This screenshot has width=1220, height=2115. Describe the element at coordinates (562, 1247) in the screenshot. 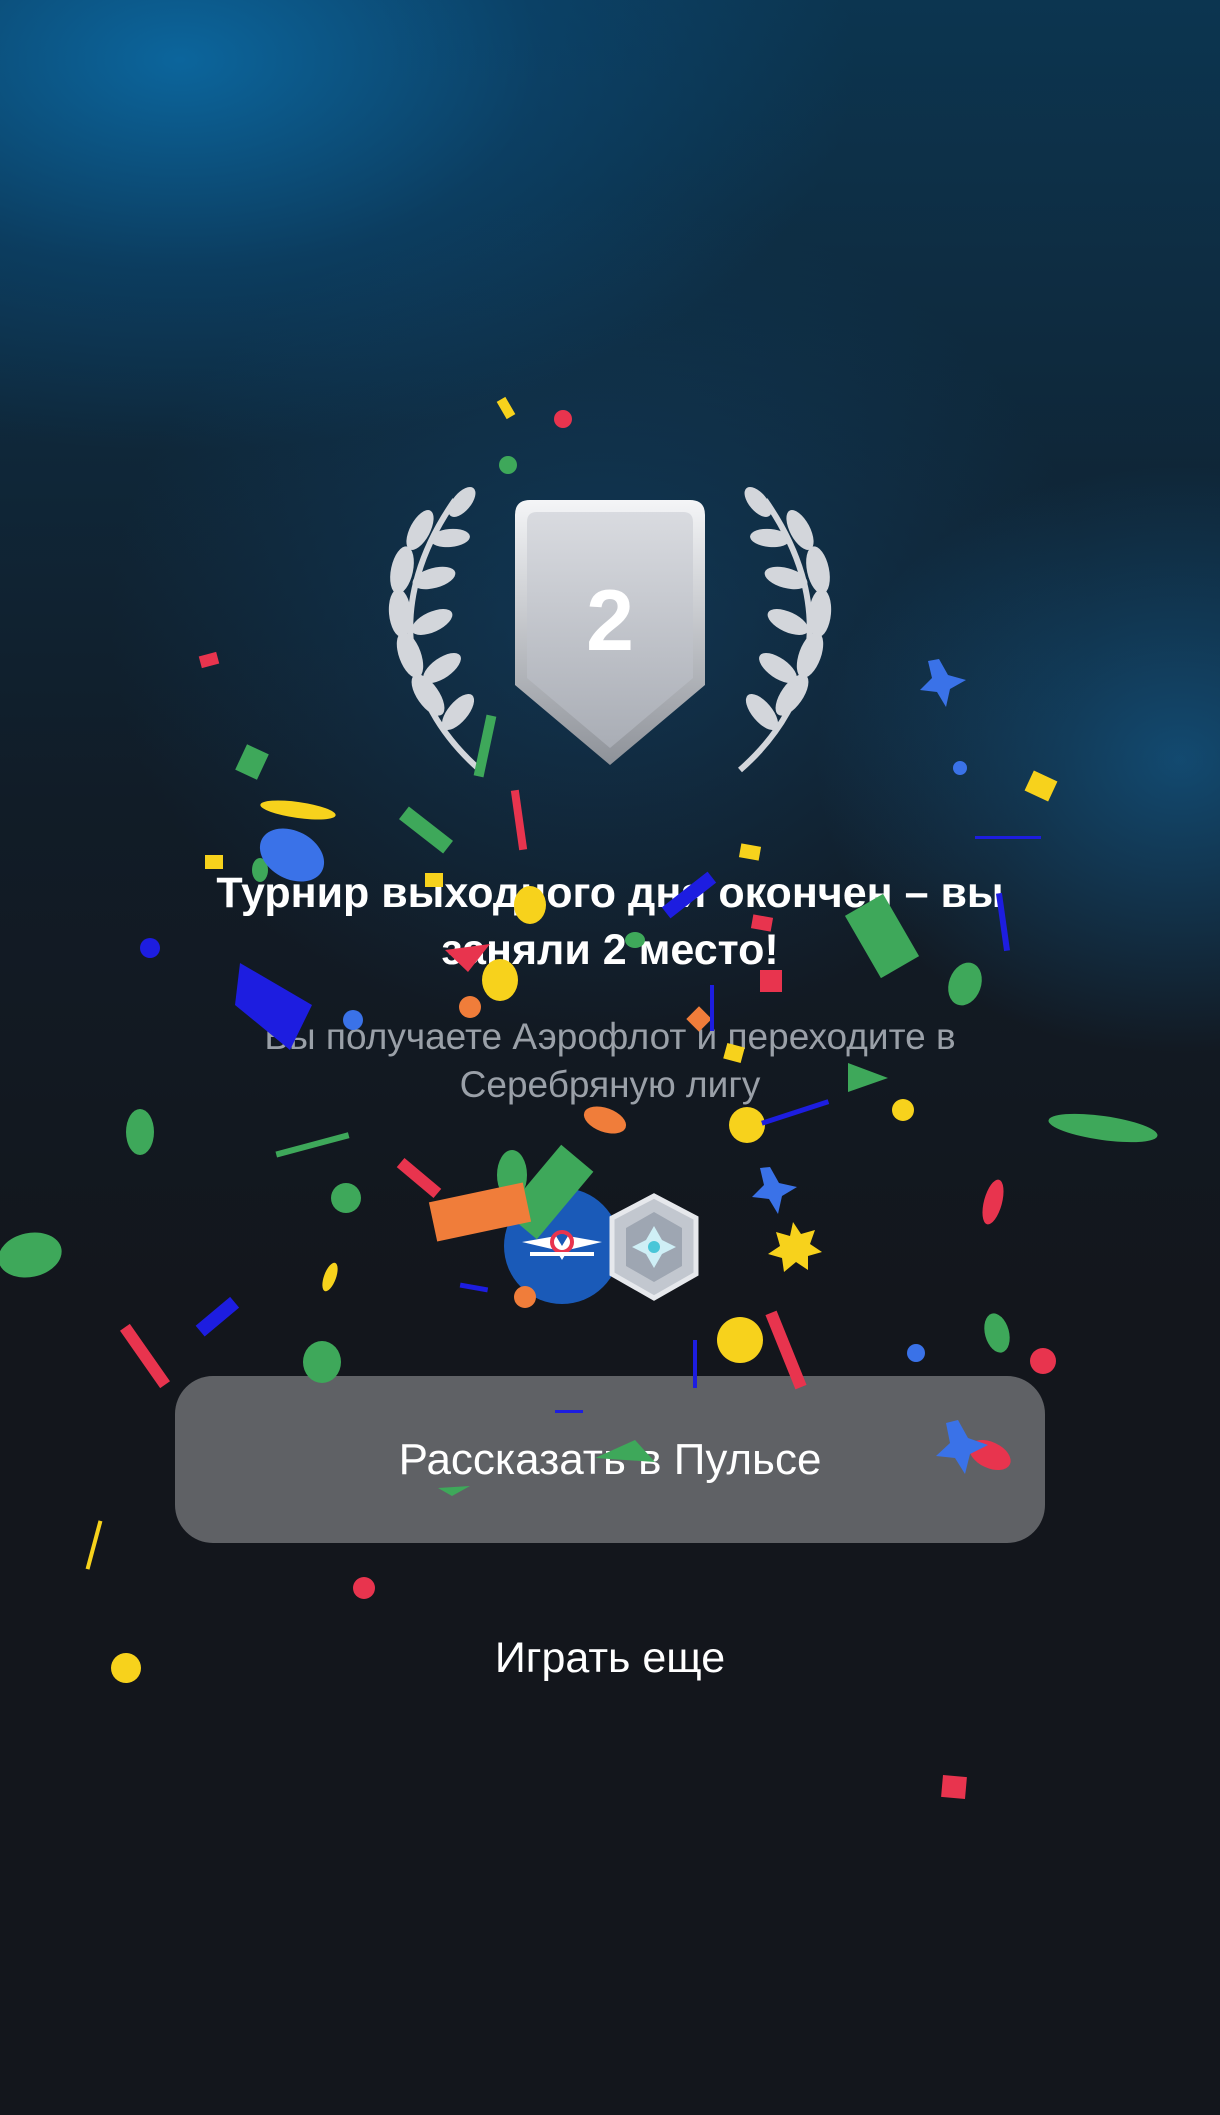

I see `aeroflot-logo-icon` at that location.